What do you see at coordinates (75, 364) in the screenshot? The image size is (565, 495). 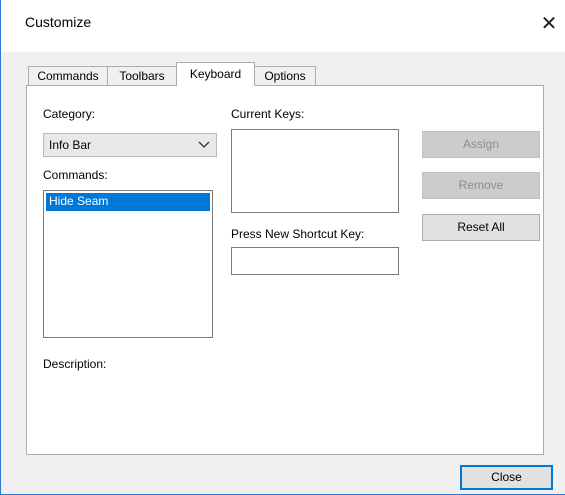 I see `description-label: Description:` at bounding box center [75, 364].